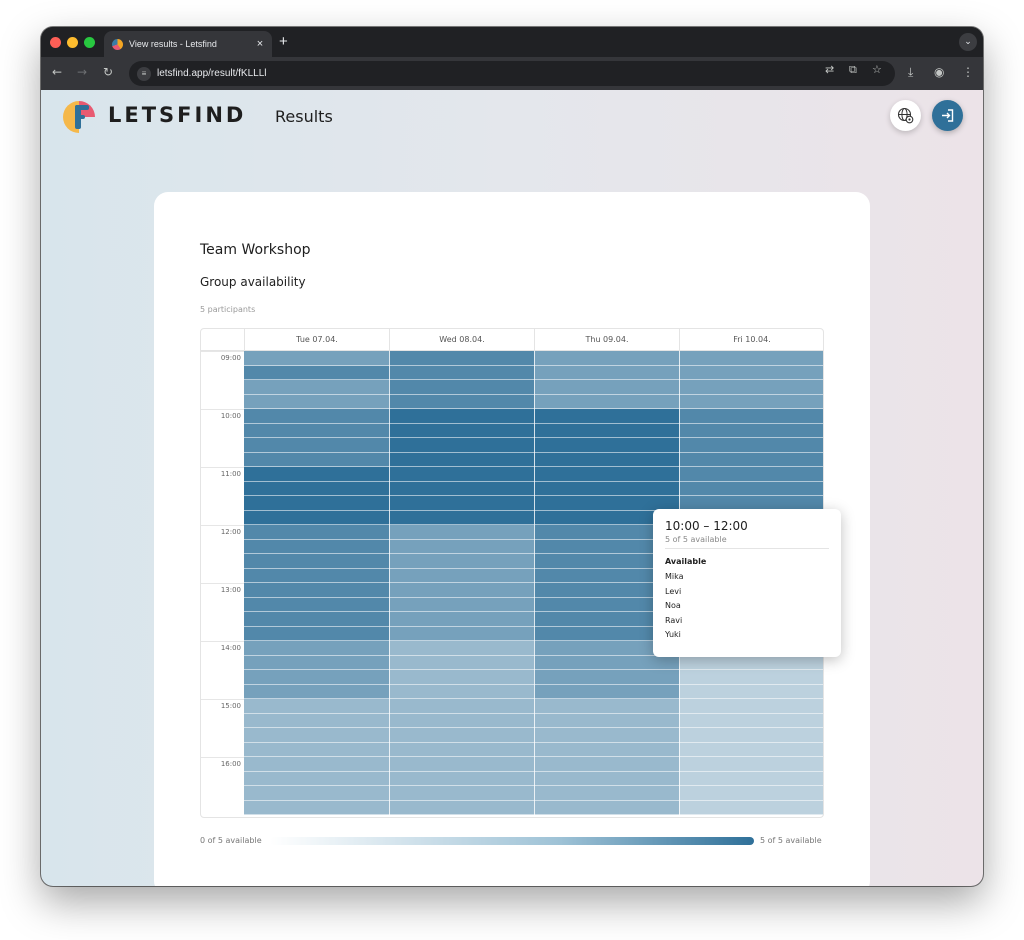  I want to click on minimize-window-button, so click(72, 42).